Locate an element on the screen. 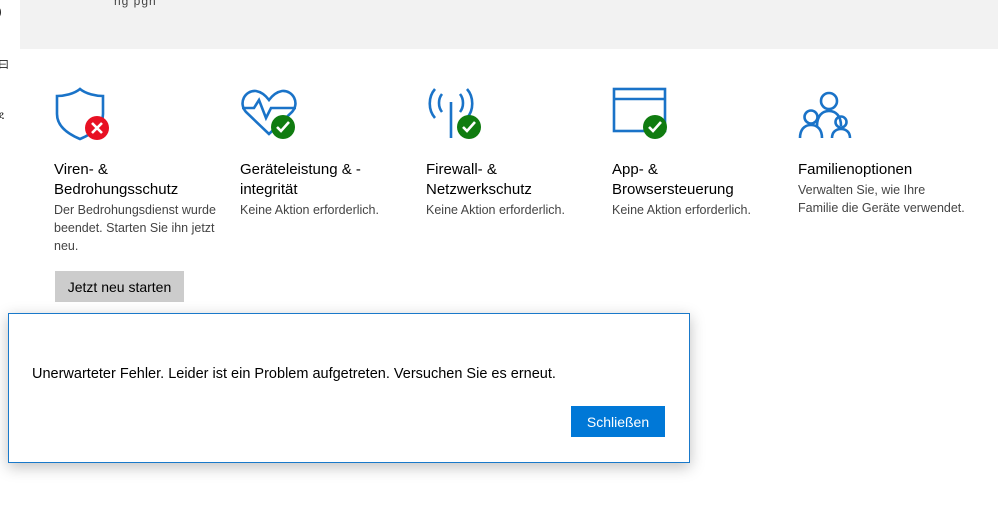 The width and height of the screenshot is (998, 509). nav-glyph: ደ is located at coordinates (2, 116).